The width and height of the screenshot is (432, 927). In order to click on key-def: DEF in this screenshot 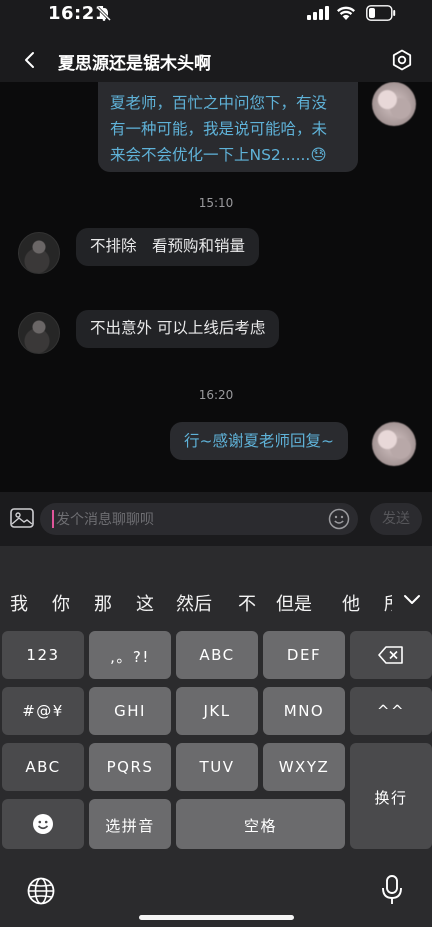, I will do `click(304, 655)`.